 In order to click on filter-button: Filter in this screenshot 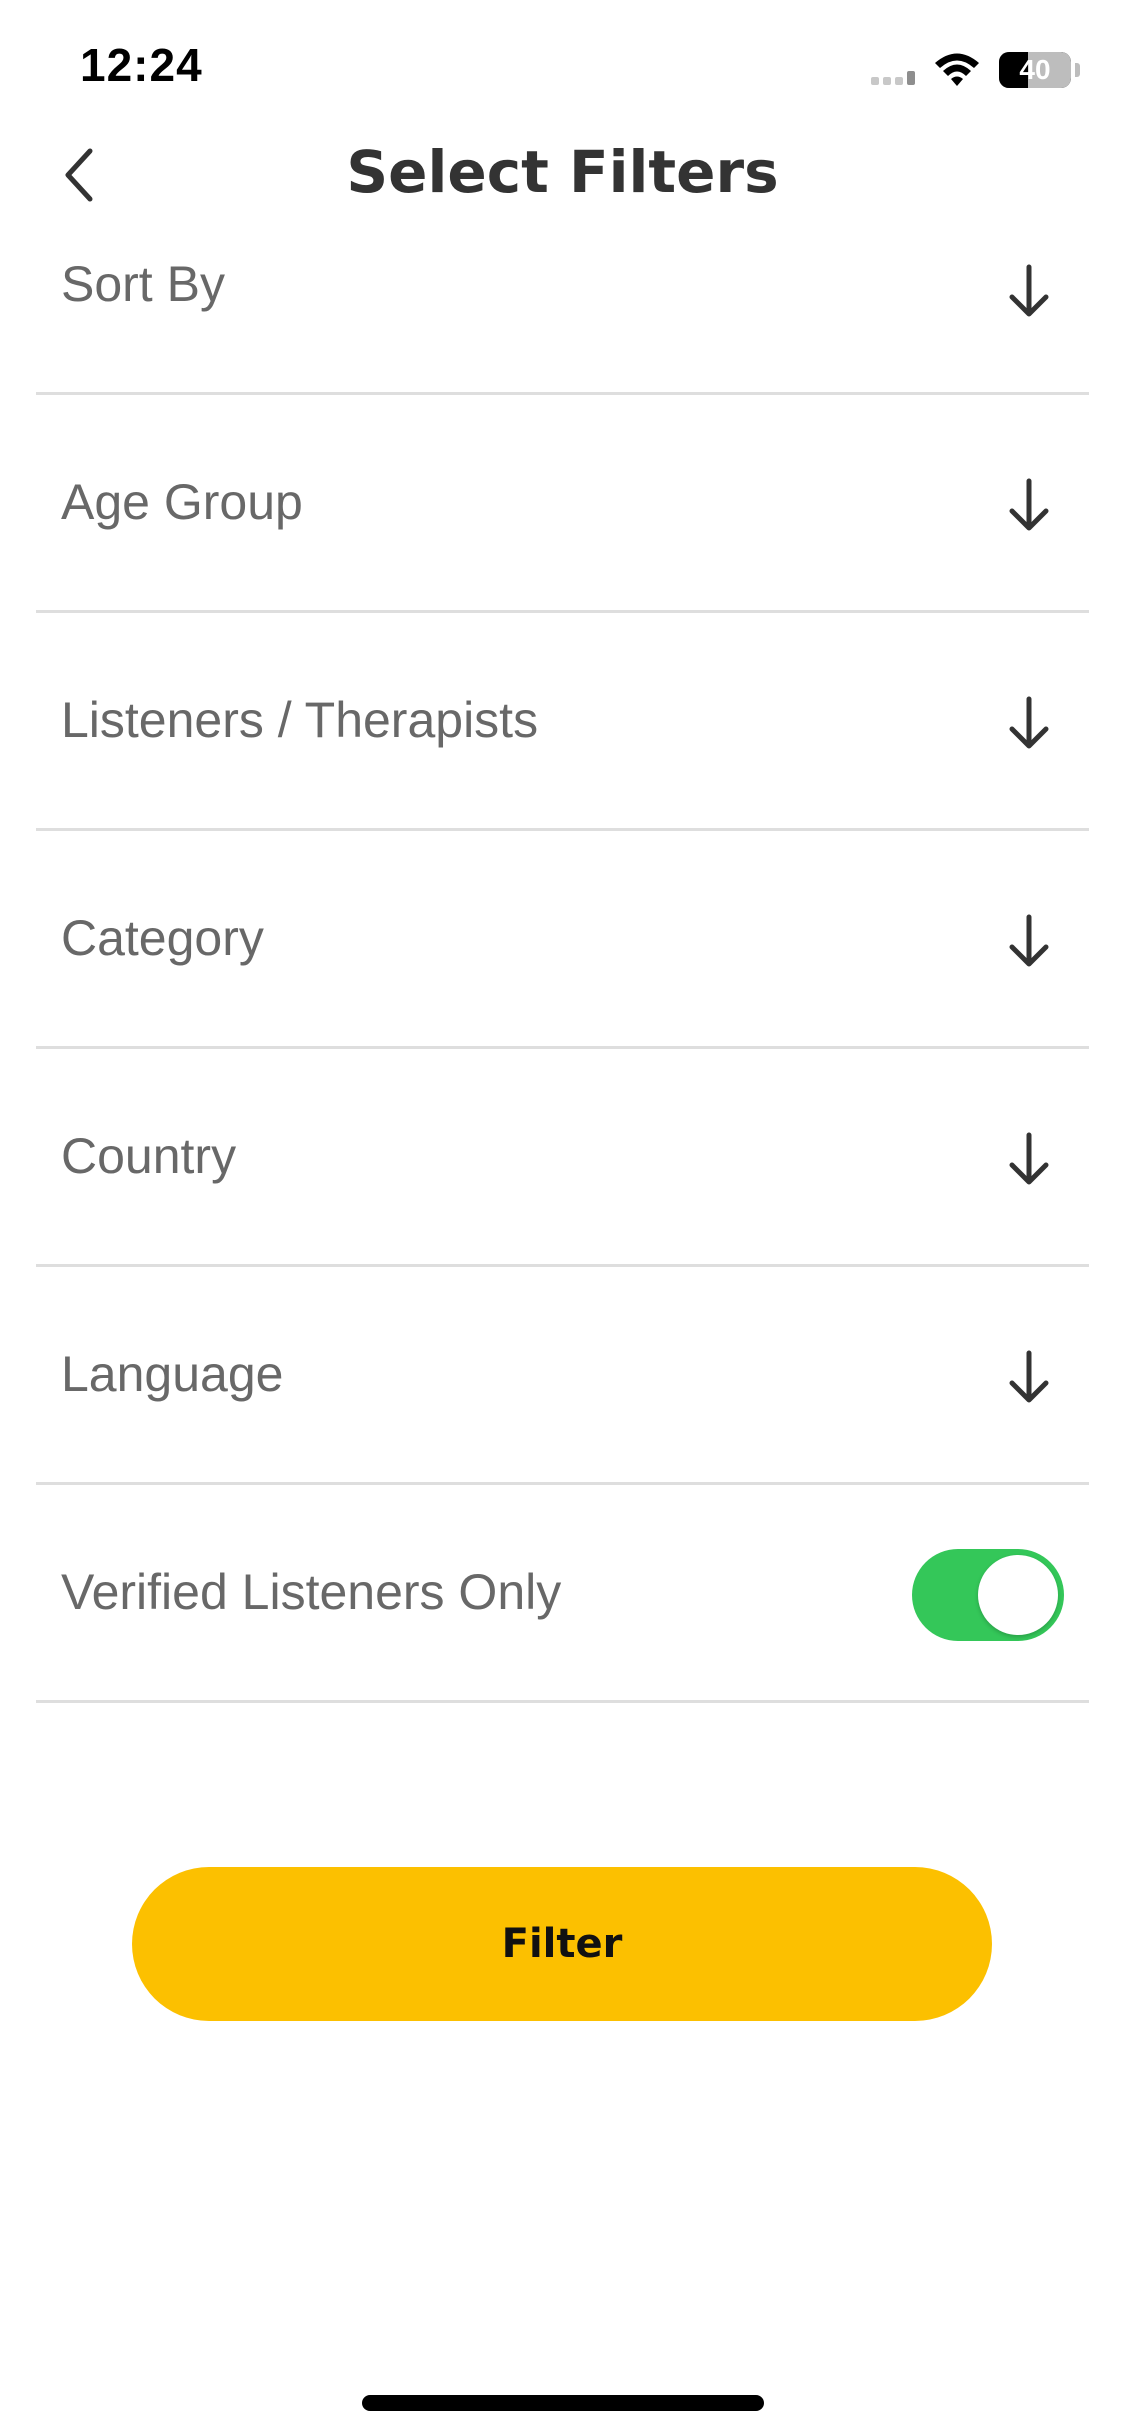, I will do `click(562, 1944)`.